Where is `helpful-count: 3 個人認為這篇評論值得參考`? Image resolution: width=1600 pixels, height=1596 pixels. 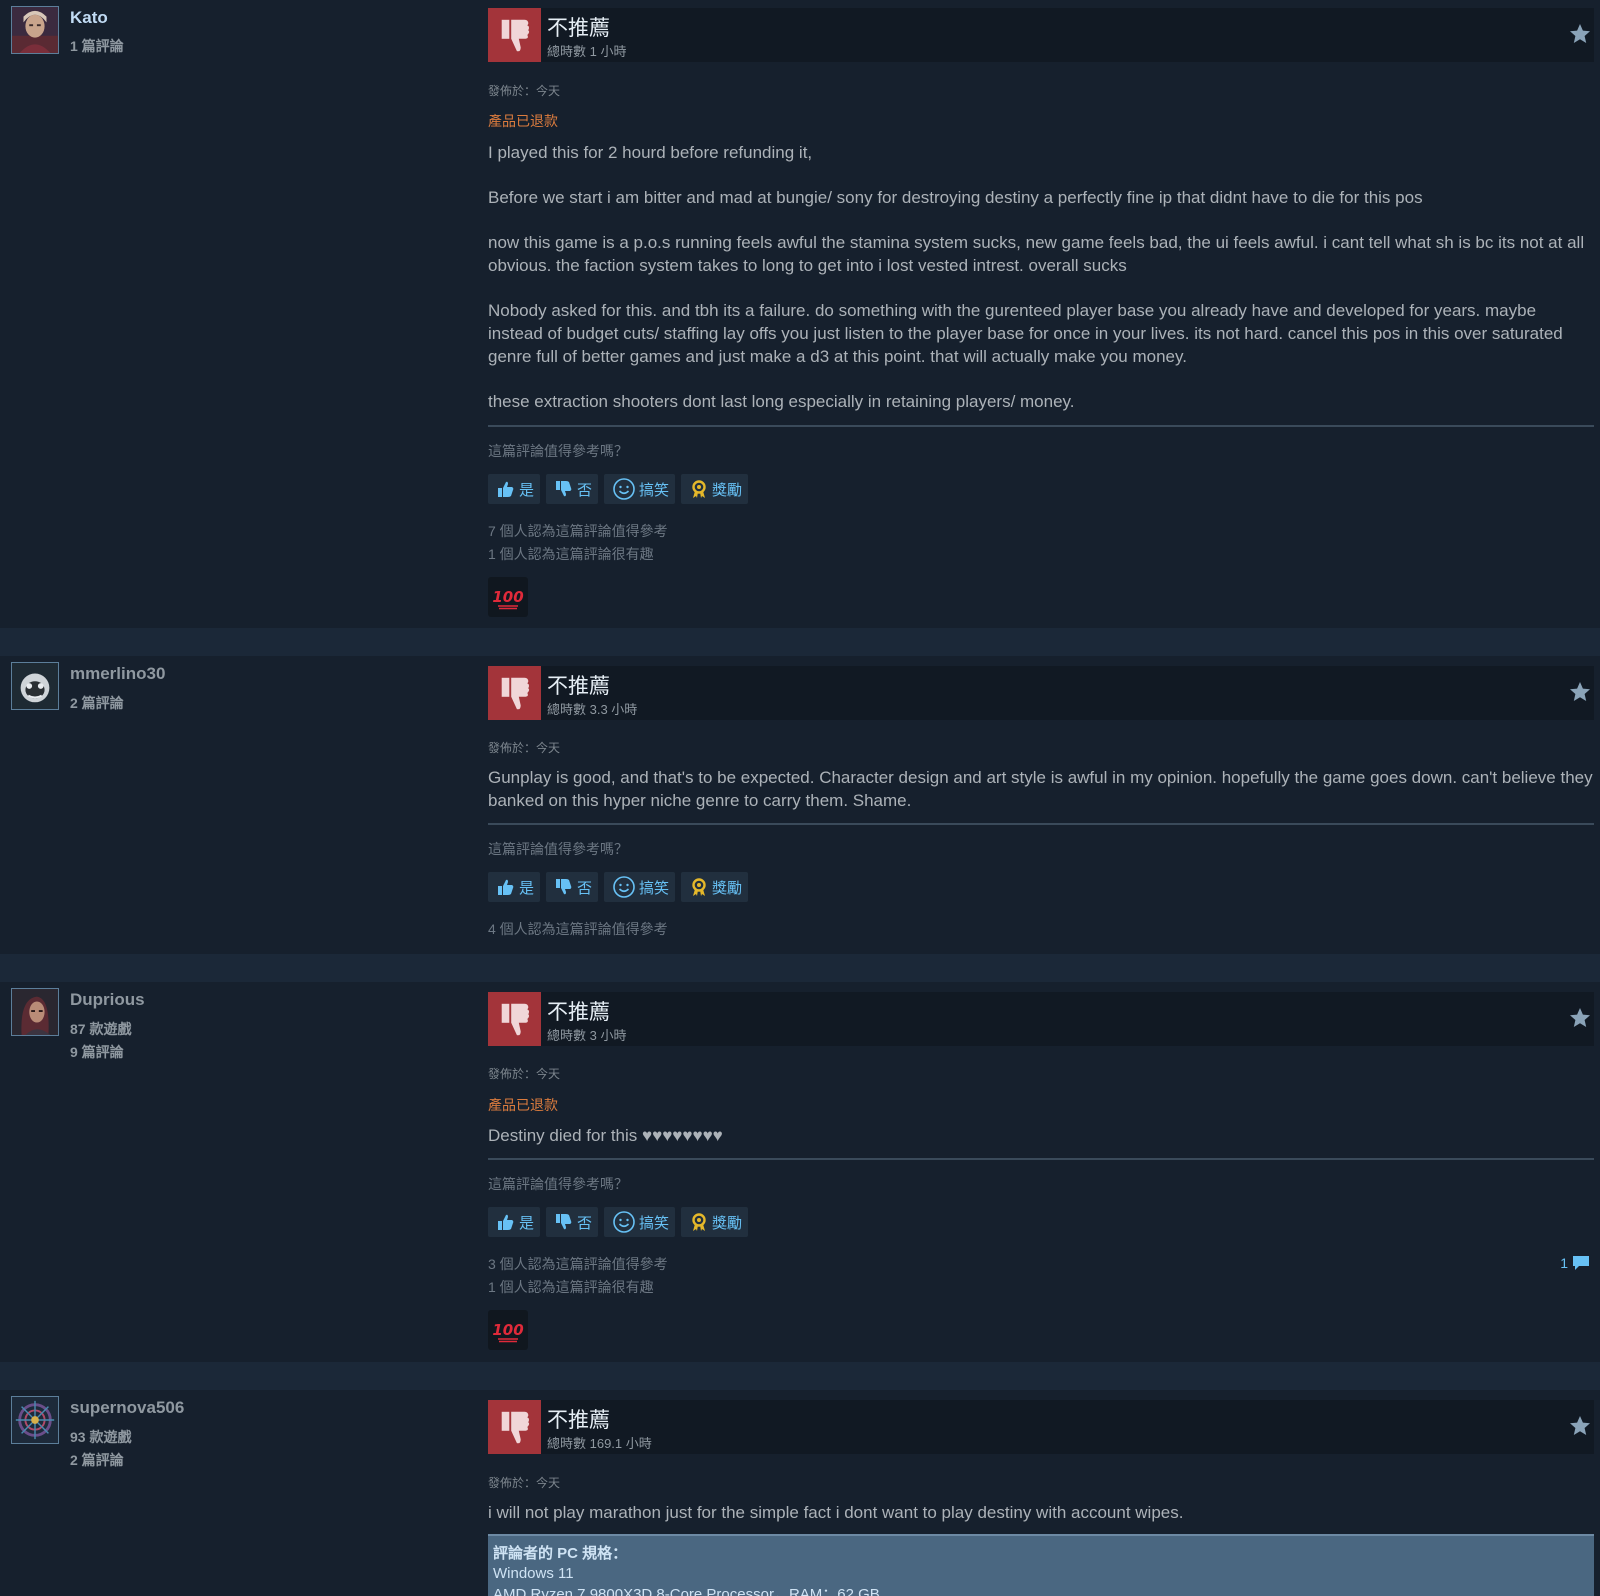 helpful-count: 3 個人認為這篇評論值得參考 is located at coordinates (578, 1264).